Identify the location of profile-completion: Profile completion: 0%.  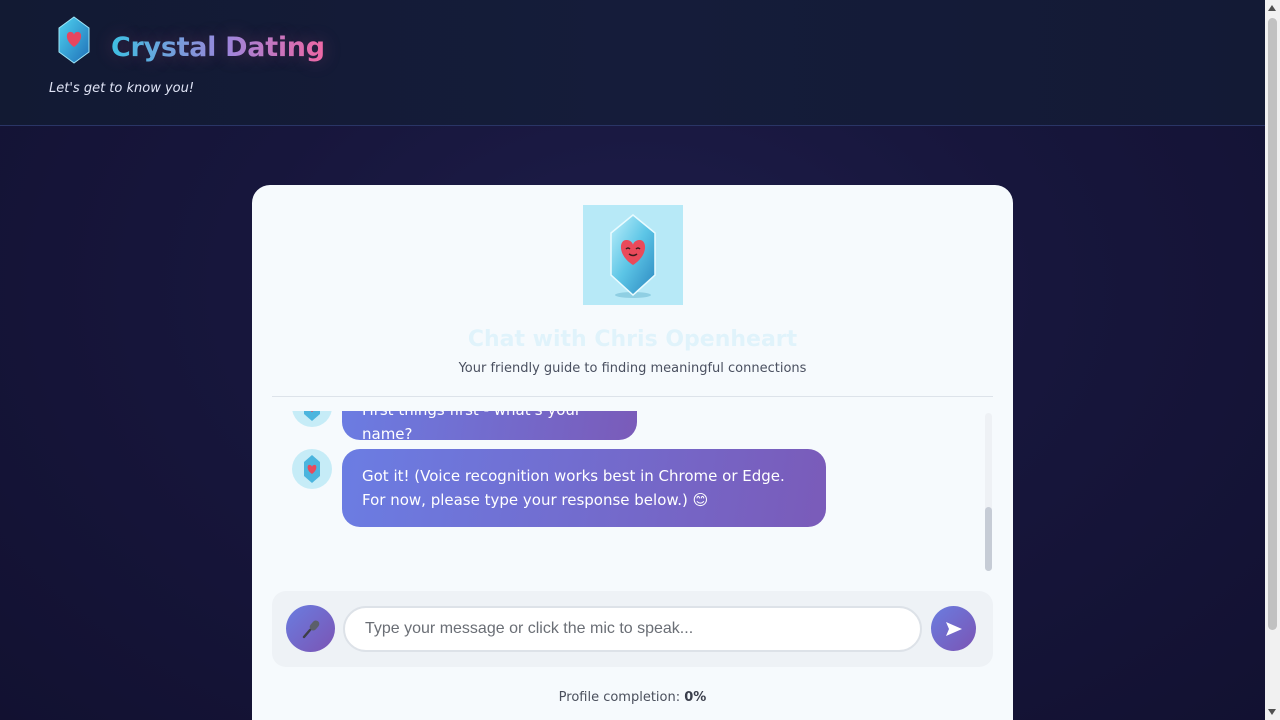
(632, 697).